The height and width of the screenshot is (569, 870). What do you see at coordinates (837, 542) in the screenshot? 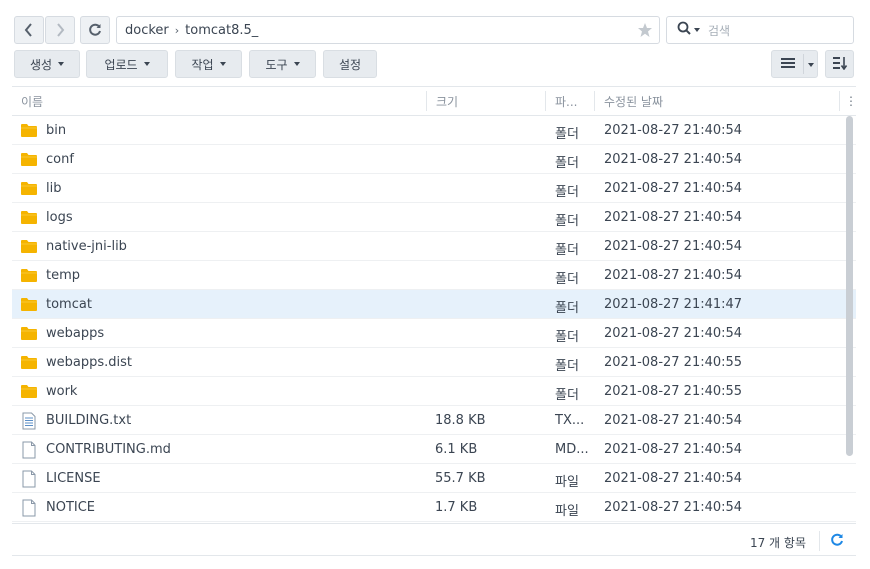
I see `refresh-list-icon` at bounding box center [837, 542].